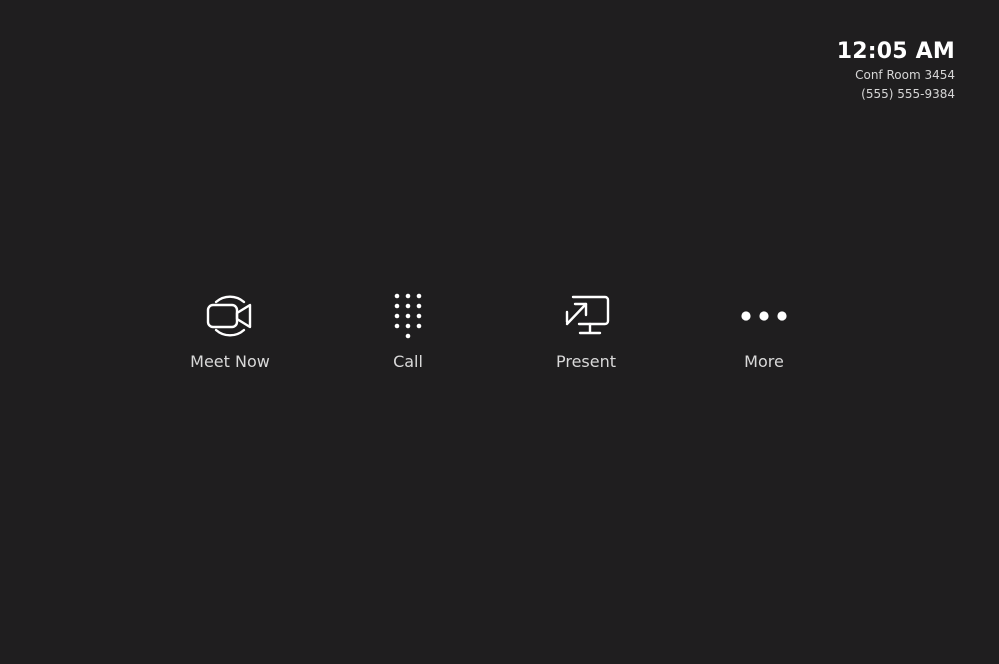 Image resolution: width=999 pixels, height=664 pixels. Describe the element at coordinates (895, 51) in the screenshot. I see `clock: 12:05 AM` at that location.